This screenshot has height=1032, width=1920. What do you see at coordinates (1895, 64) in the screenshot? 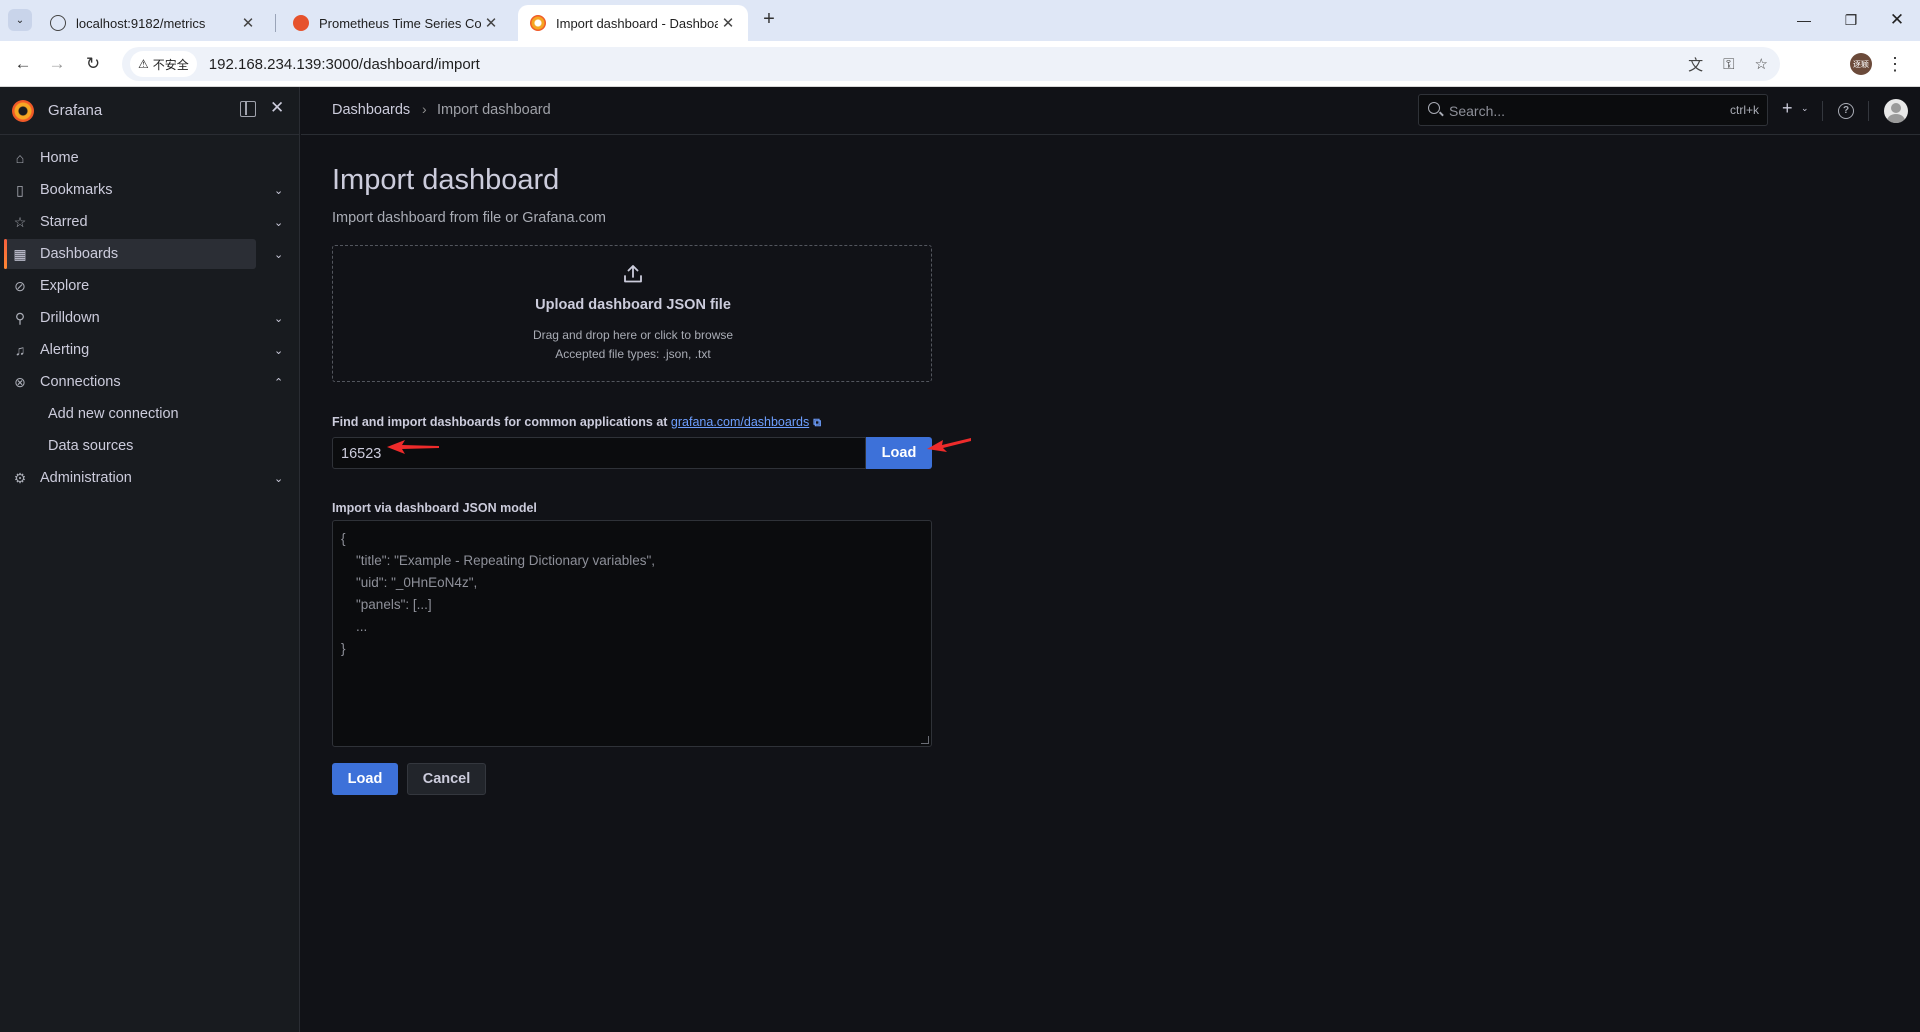
I see `browser-menu-icon: ⋮` at bounding box center [1895, 64].